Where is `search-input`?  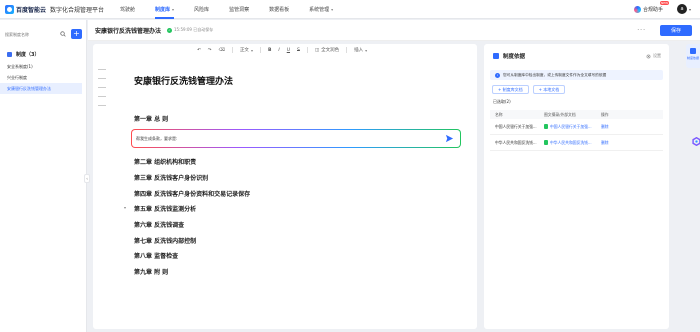 search-input is located at coordinates (28, 34).